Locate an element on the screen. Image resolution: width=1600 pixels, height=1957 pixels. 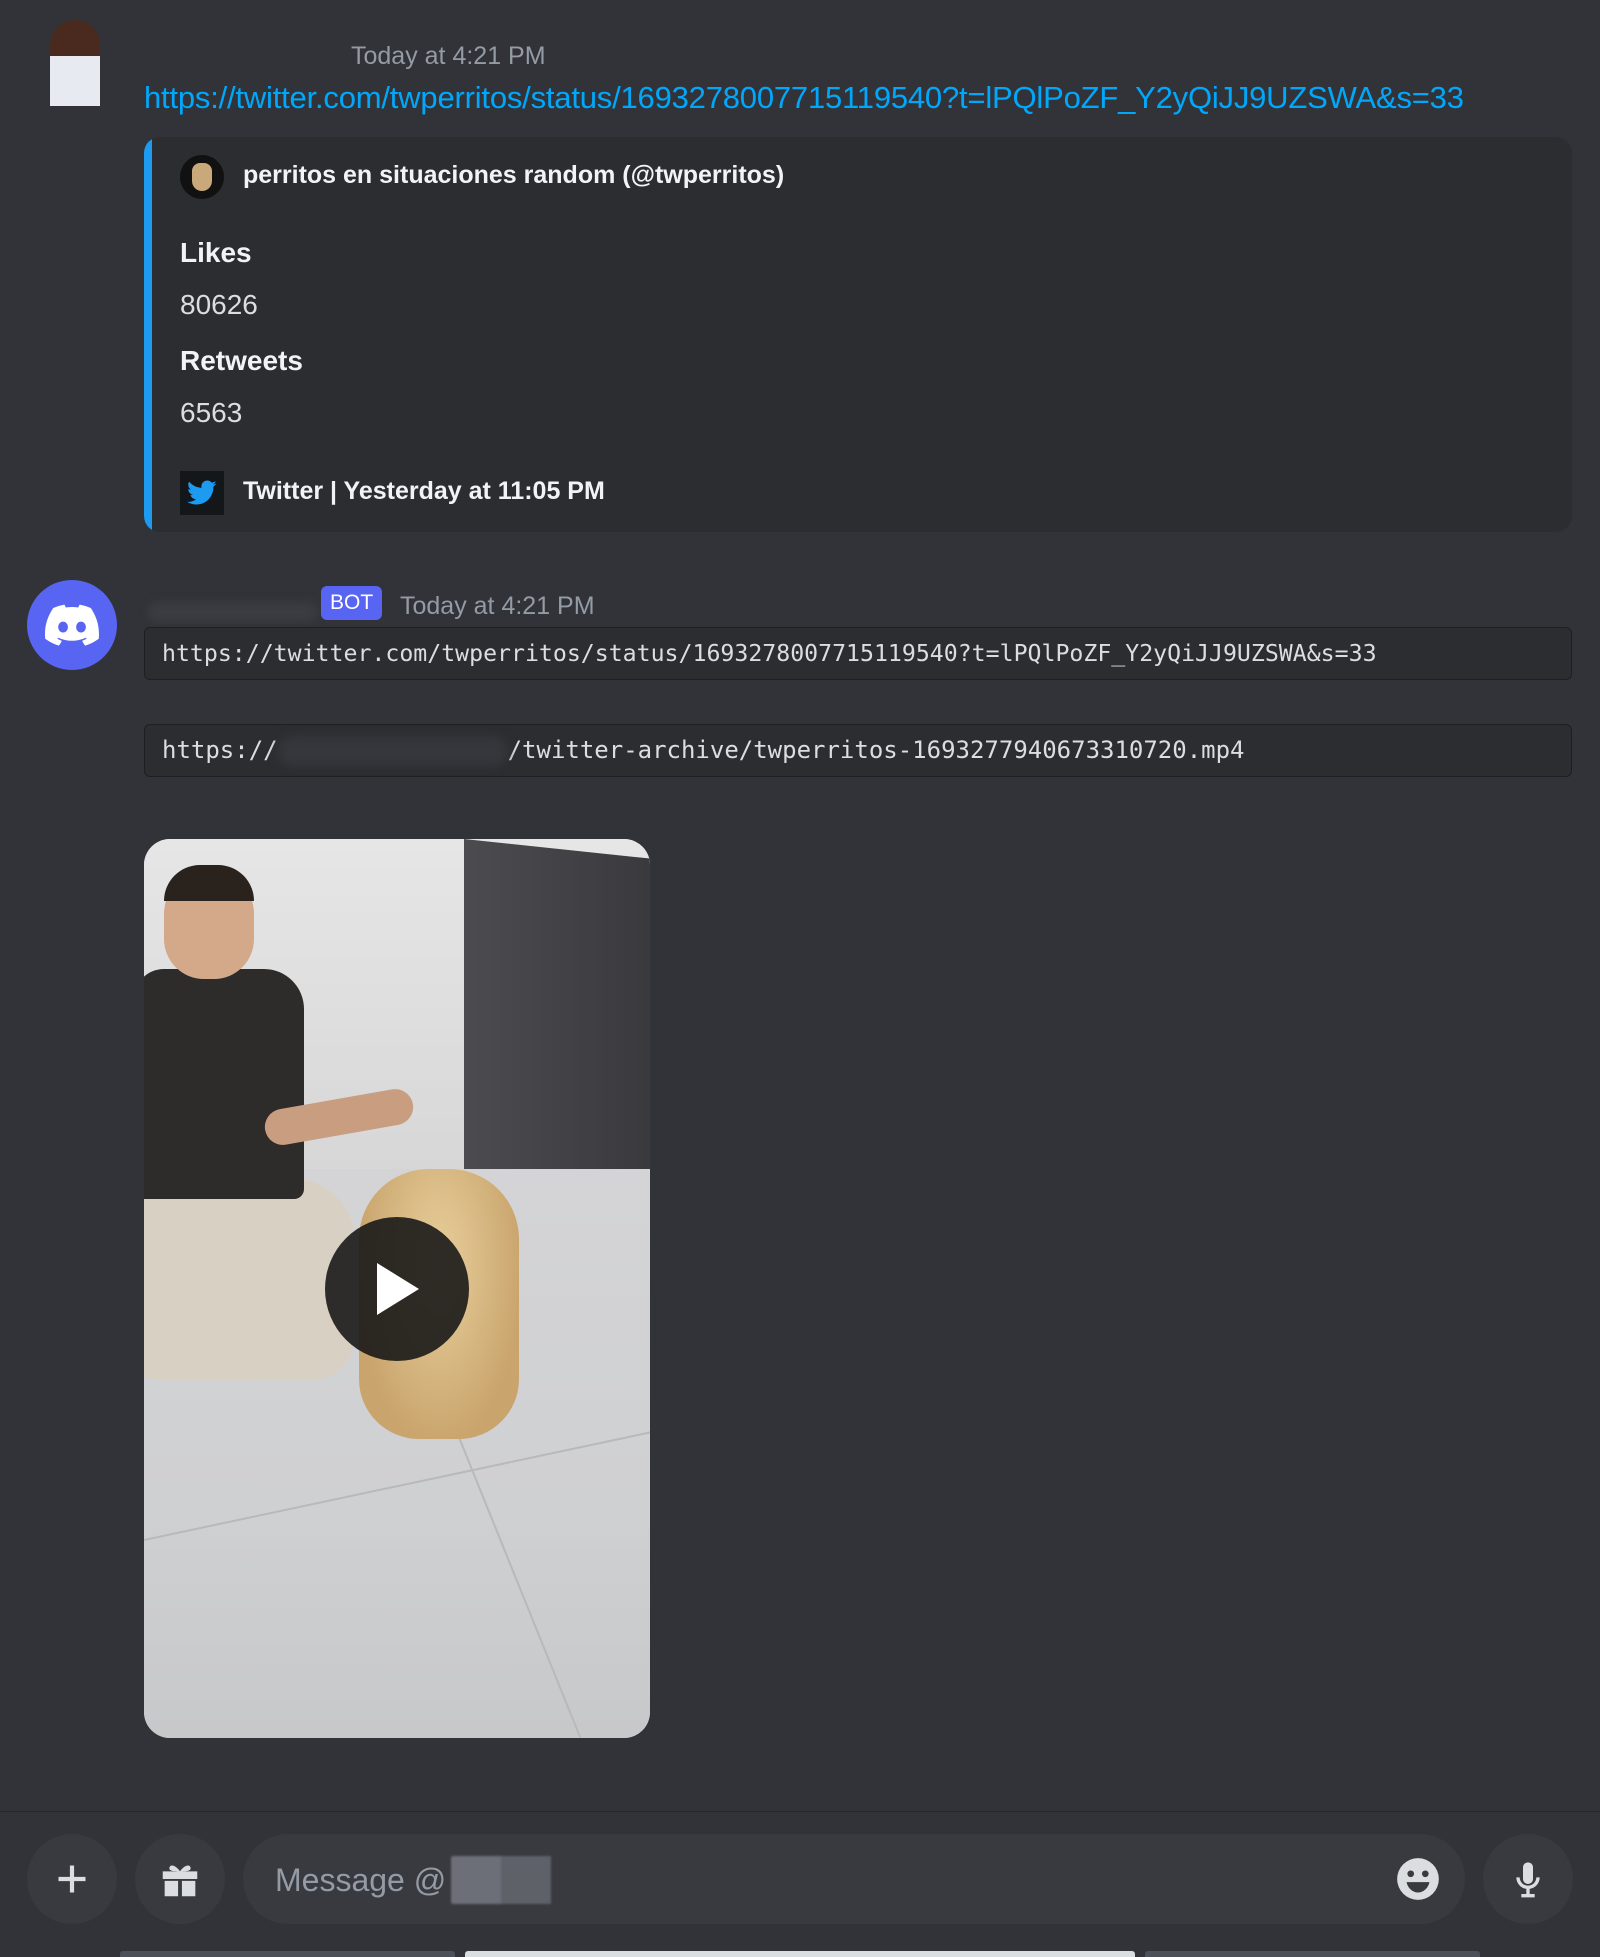
play-button is located at coordinates (397, 1289).